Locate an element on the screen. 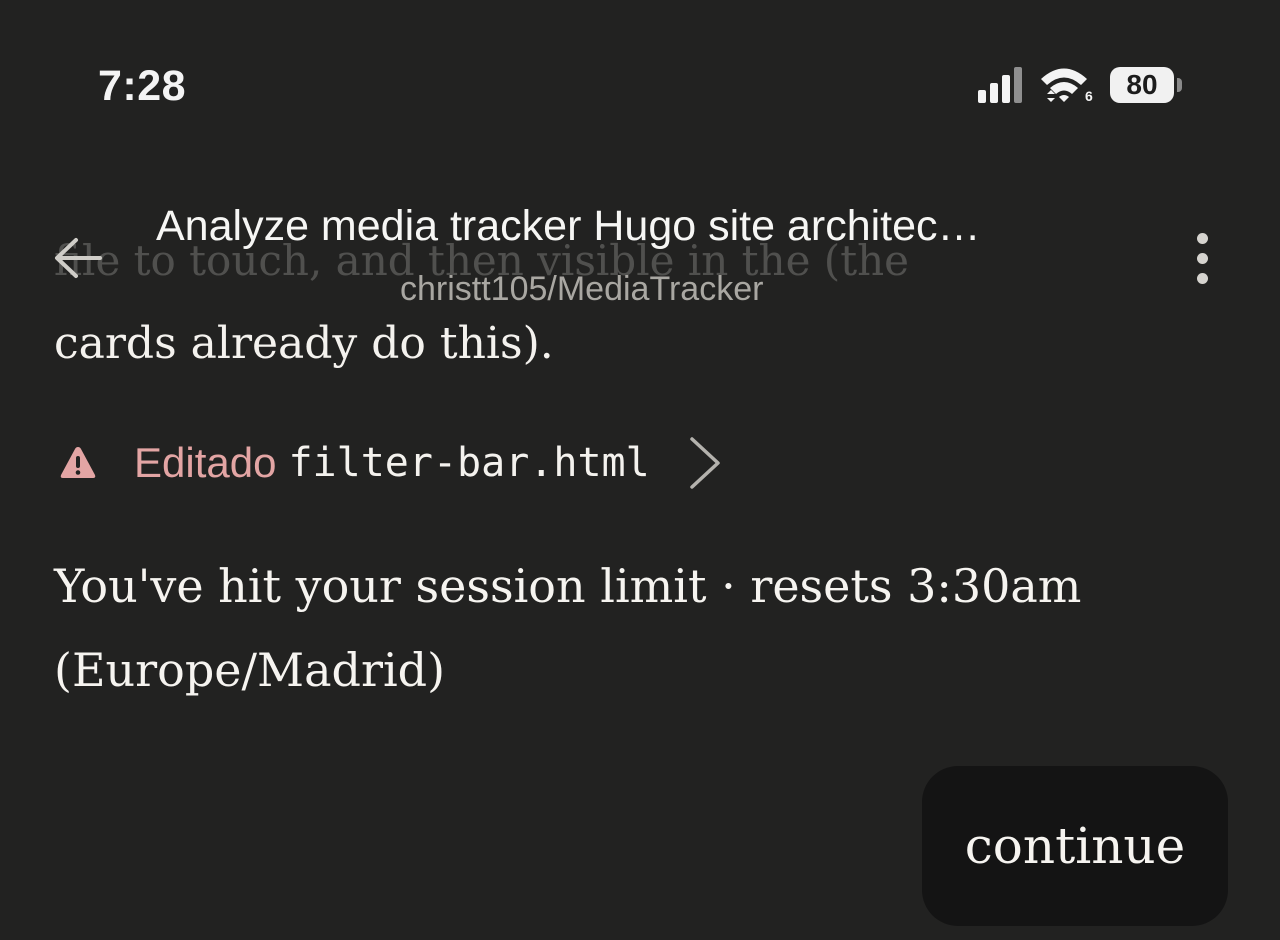 This screenshot has width=1280, height=940. wifi-generation-badge: 6 is located at coordinates (1089, 96).